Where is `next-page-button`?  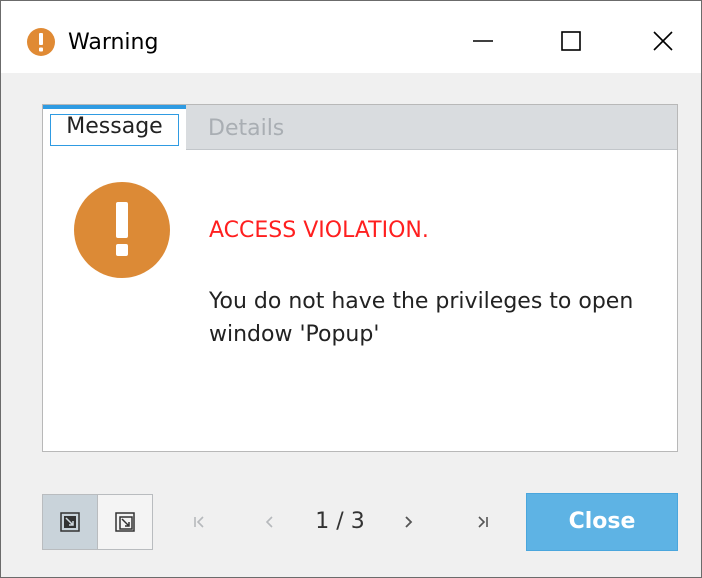
next-page-button is located at coordinates (409, 522).